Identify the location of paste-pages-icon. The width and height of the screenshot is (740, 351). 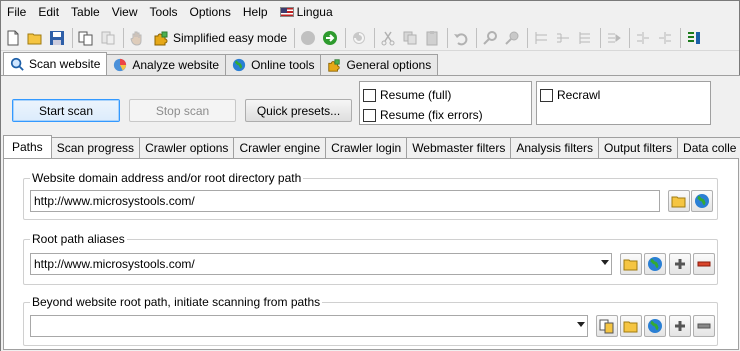
(108, 38).